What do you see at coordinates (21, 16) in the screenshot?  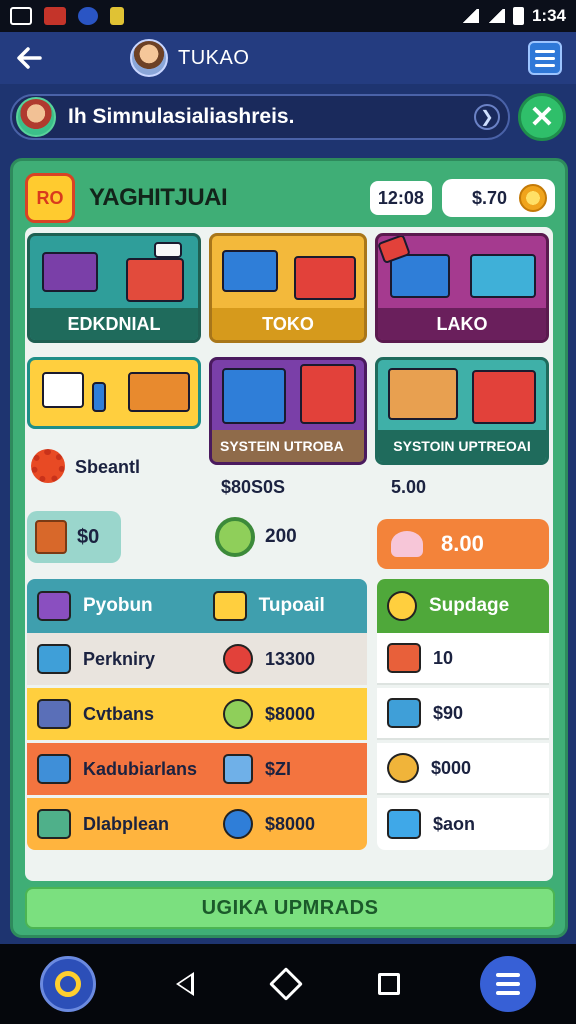 I see `gallery-icon` at bounding box center [21, 16].